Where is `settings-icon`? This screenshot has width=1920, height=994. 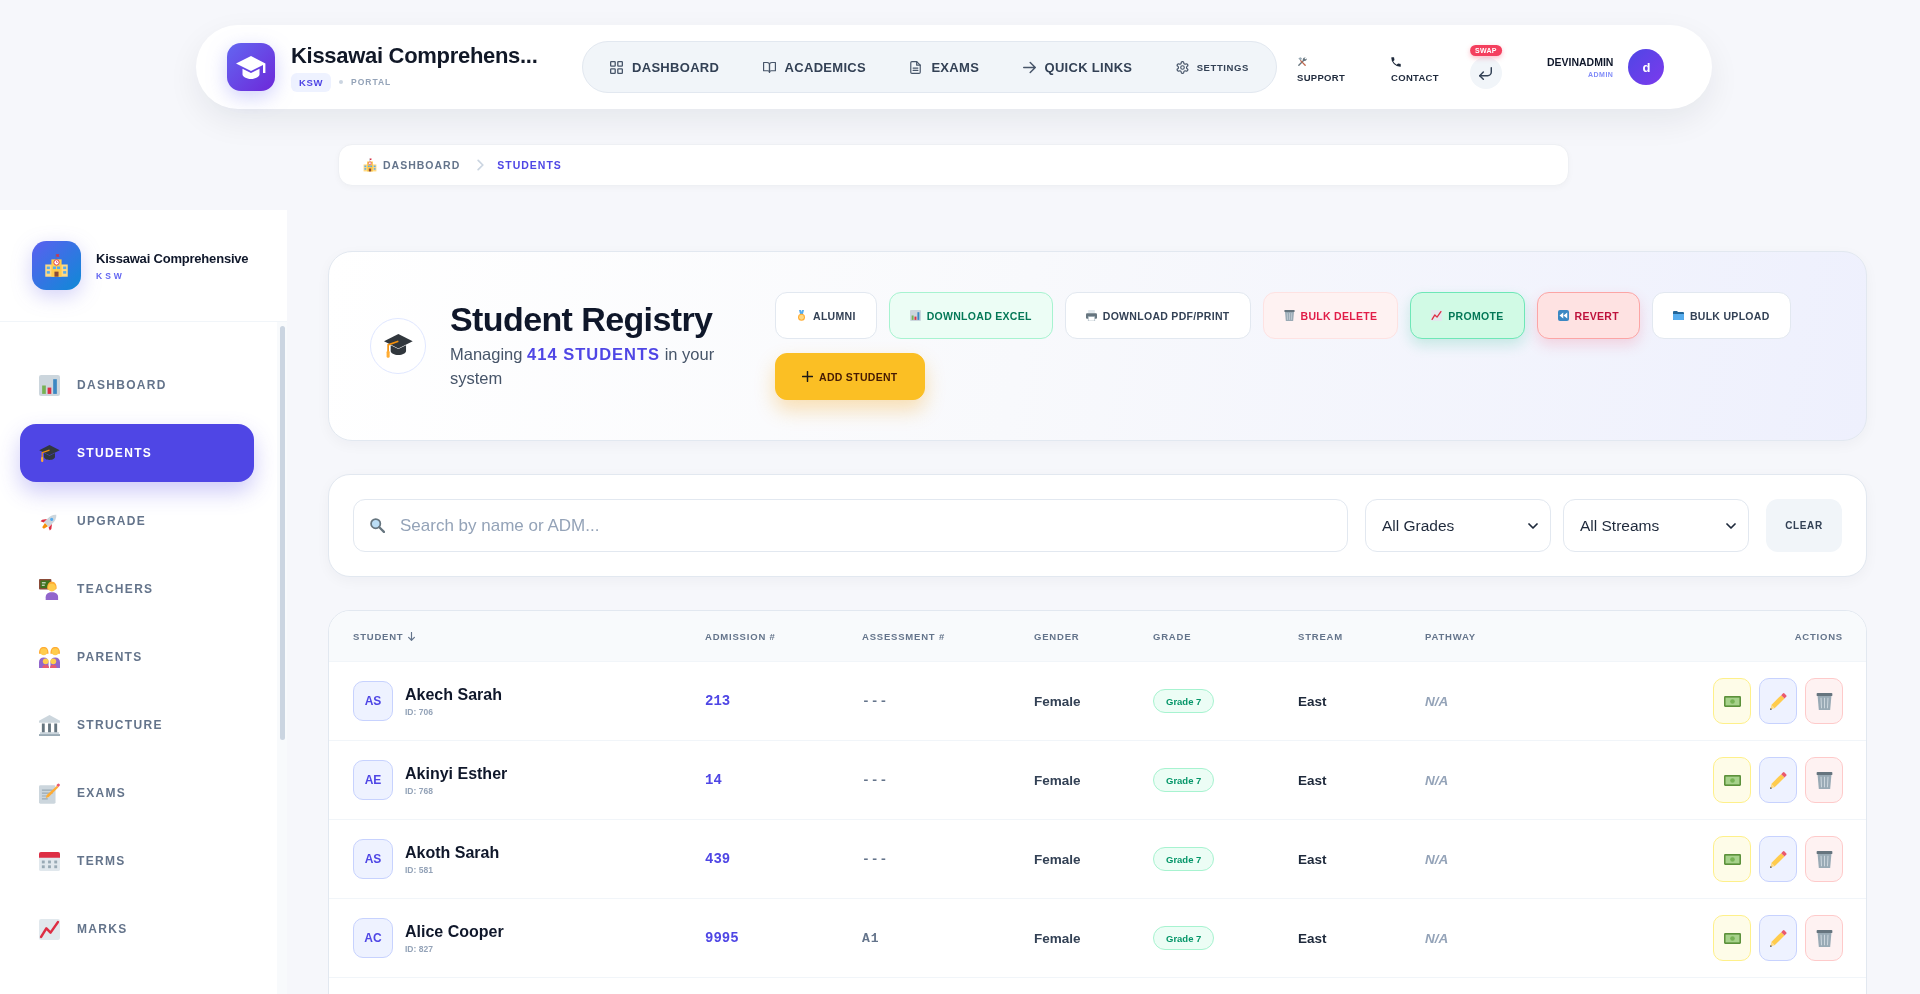 settings-icon is located at coordinates (1182, 67).